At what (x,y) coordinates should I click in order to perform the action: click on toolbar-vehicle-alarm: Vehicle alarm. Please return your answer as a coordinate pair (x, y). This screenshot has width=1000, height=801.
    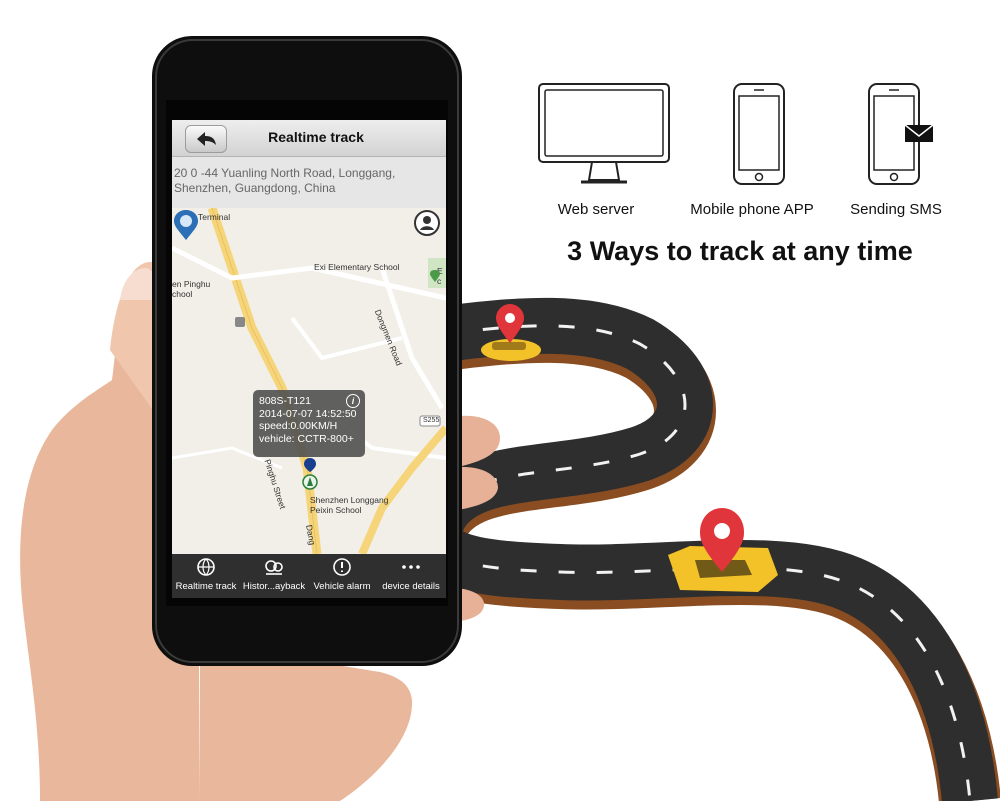
    Looking at the image, I should click on (342, 576).